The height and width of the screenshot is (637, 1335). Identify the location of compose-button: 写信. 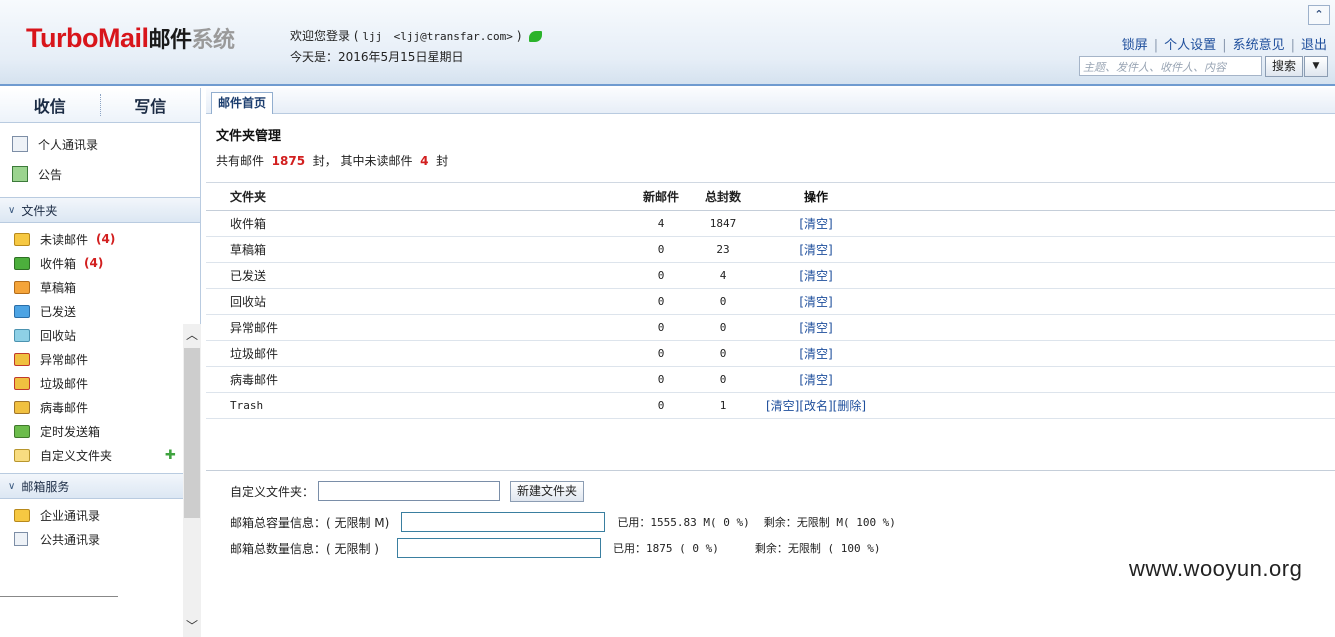
(151, 105).